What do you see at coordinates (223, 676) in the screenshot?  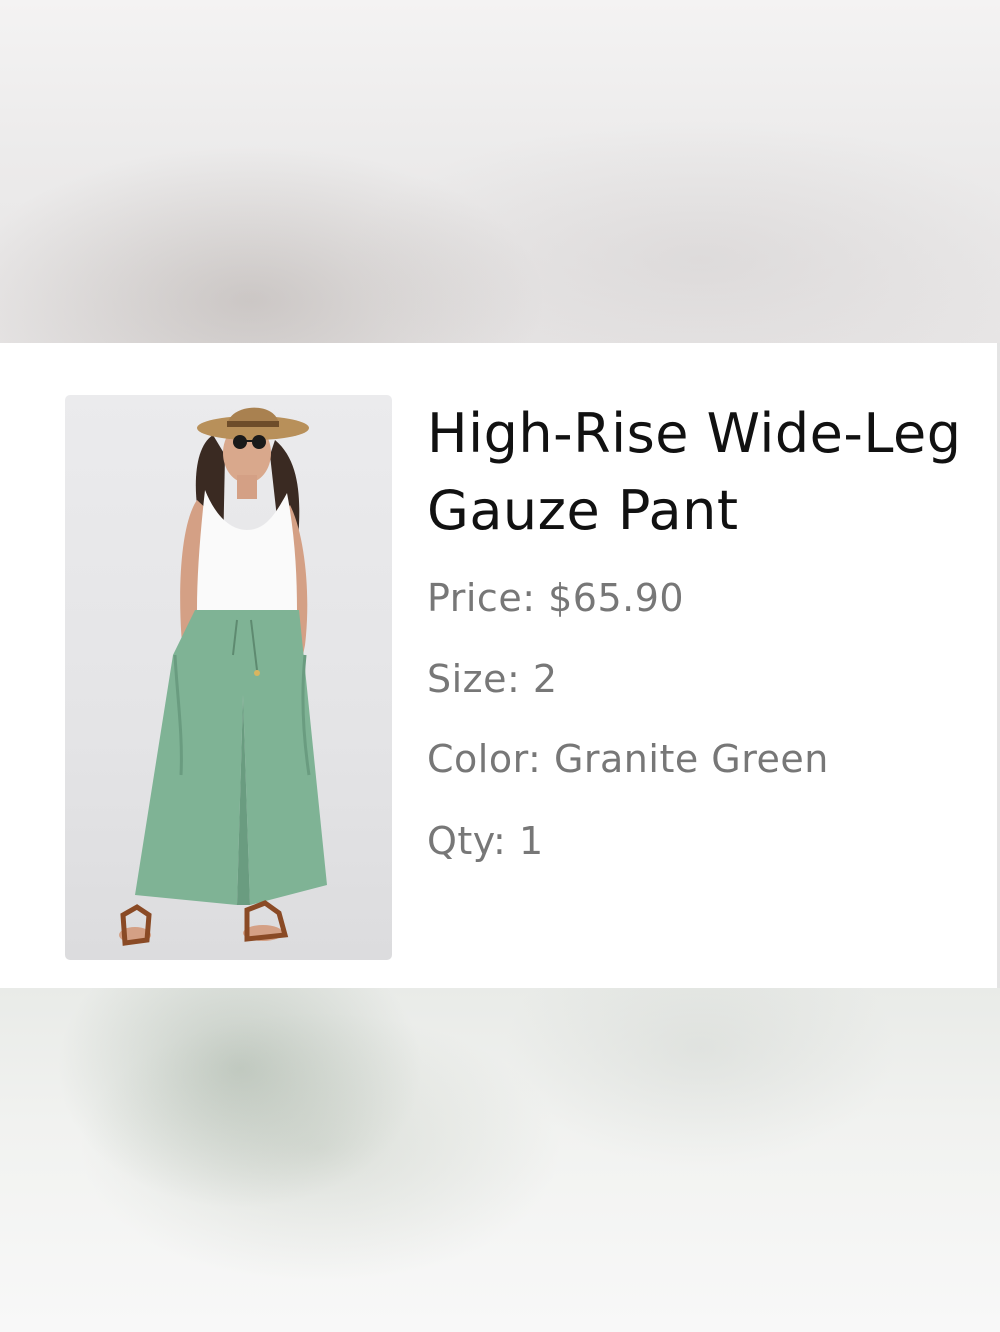 I see `model-photo-illustration` at bounding box center [223, 676].